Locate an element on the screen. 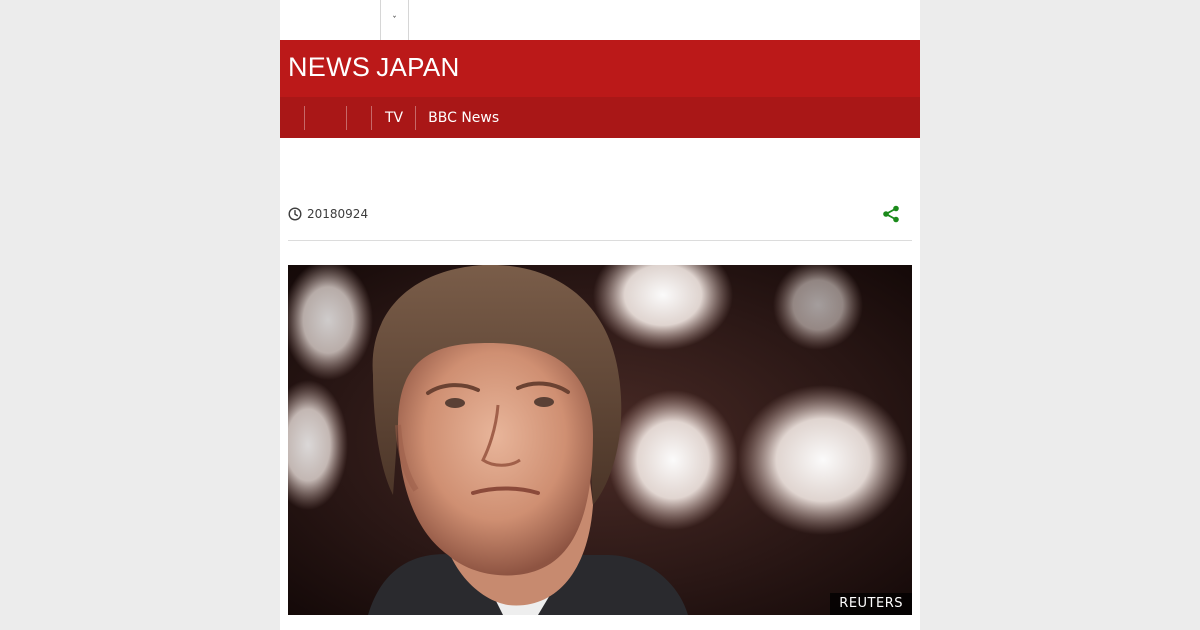  menu-toggle-button: ˇ is located at coordinates (394, 20).